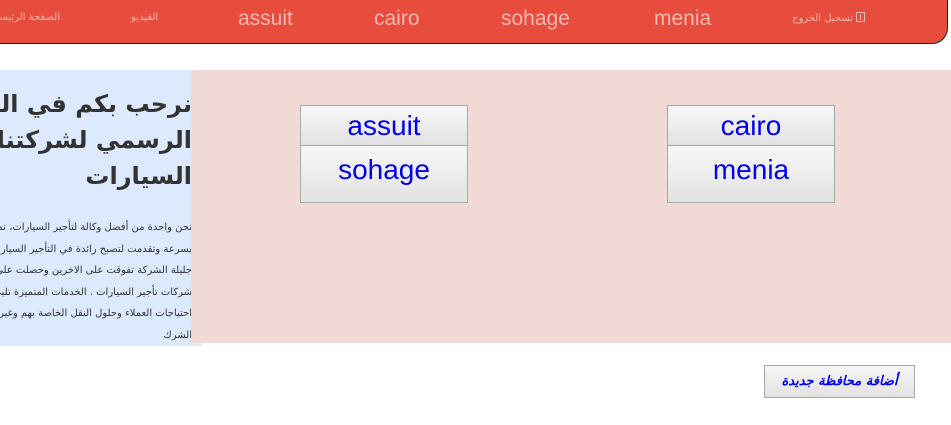  Describe the element at coordinates (265, 19) in the screenshot. I see `nav-assuit-link: assuit` at that location.